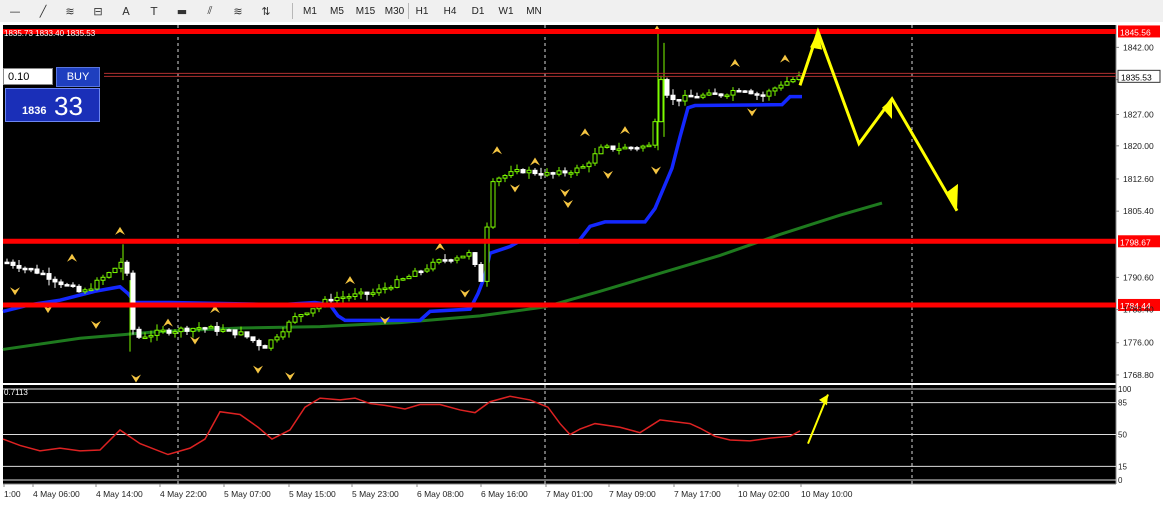  I want to click on timeframe-m1: M1, so click(310, 11).